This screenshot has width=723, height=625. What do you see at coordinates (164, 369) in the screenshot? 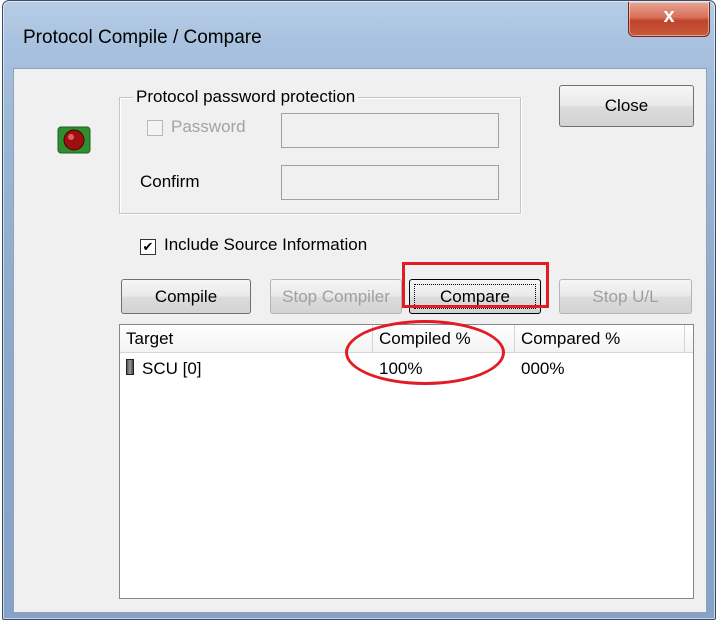
I see `cell-target: SCU [0]` at bounding box center [164, 369].